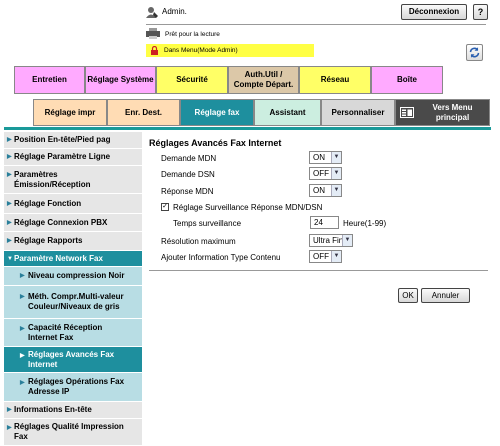 The image size is (500, 446). I want to click on tab-box: Boîte, so click(407, 80).